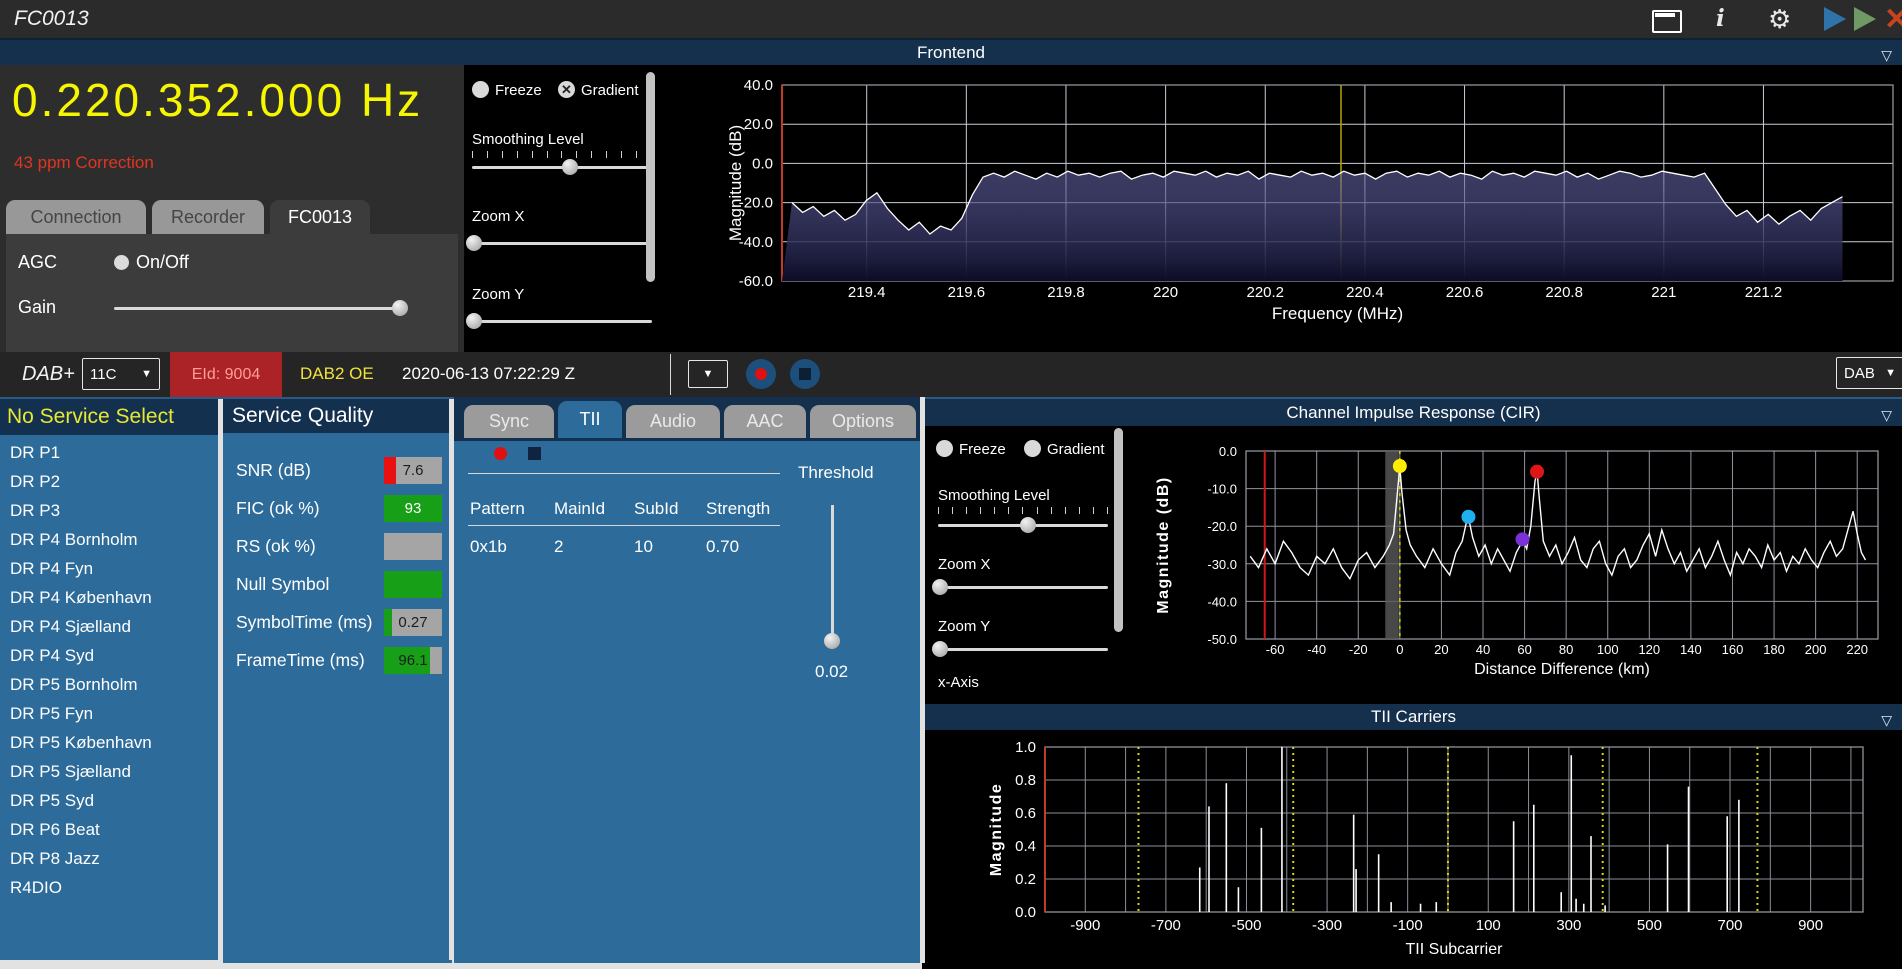 Image resolution: width=1902 pixels, height=969 pixels. What do you see at coordinates (836, 472) in the screenshot?
I see `threshold-label: Threshold` at bounding box center [836, 472].